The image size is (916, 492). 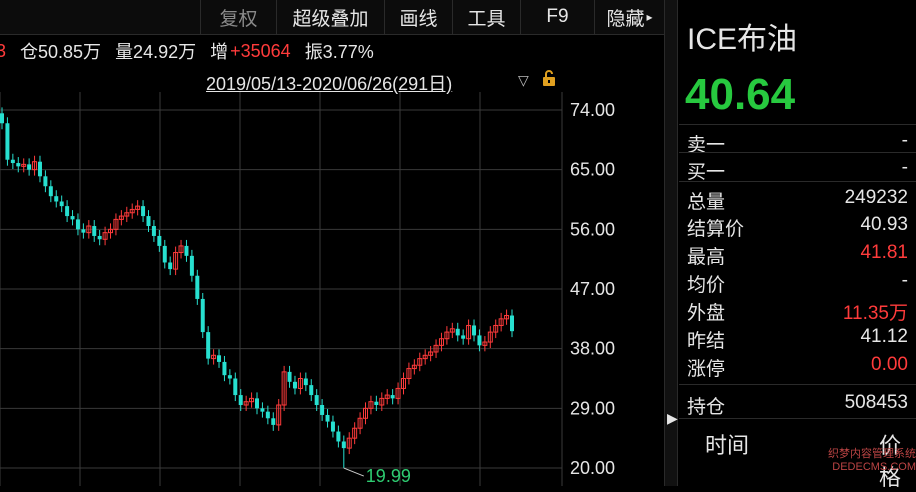 I want to click on y-tick-label: 38.00, so click(x=592, y=349).